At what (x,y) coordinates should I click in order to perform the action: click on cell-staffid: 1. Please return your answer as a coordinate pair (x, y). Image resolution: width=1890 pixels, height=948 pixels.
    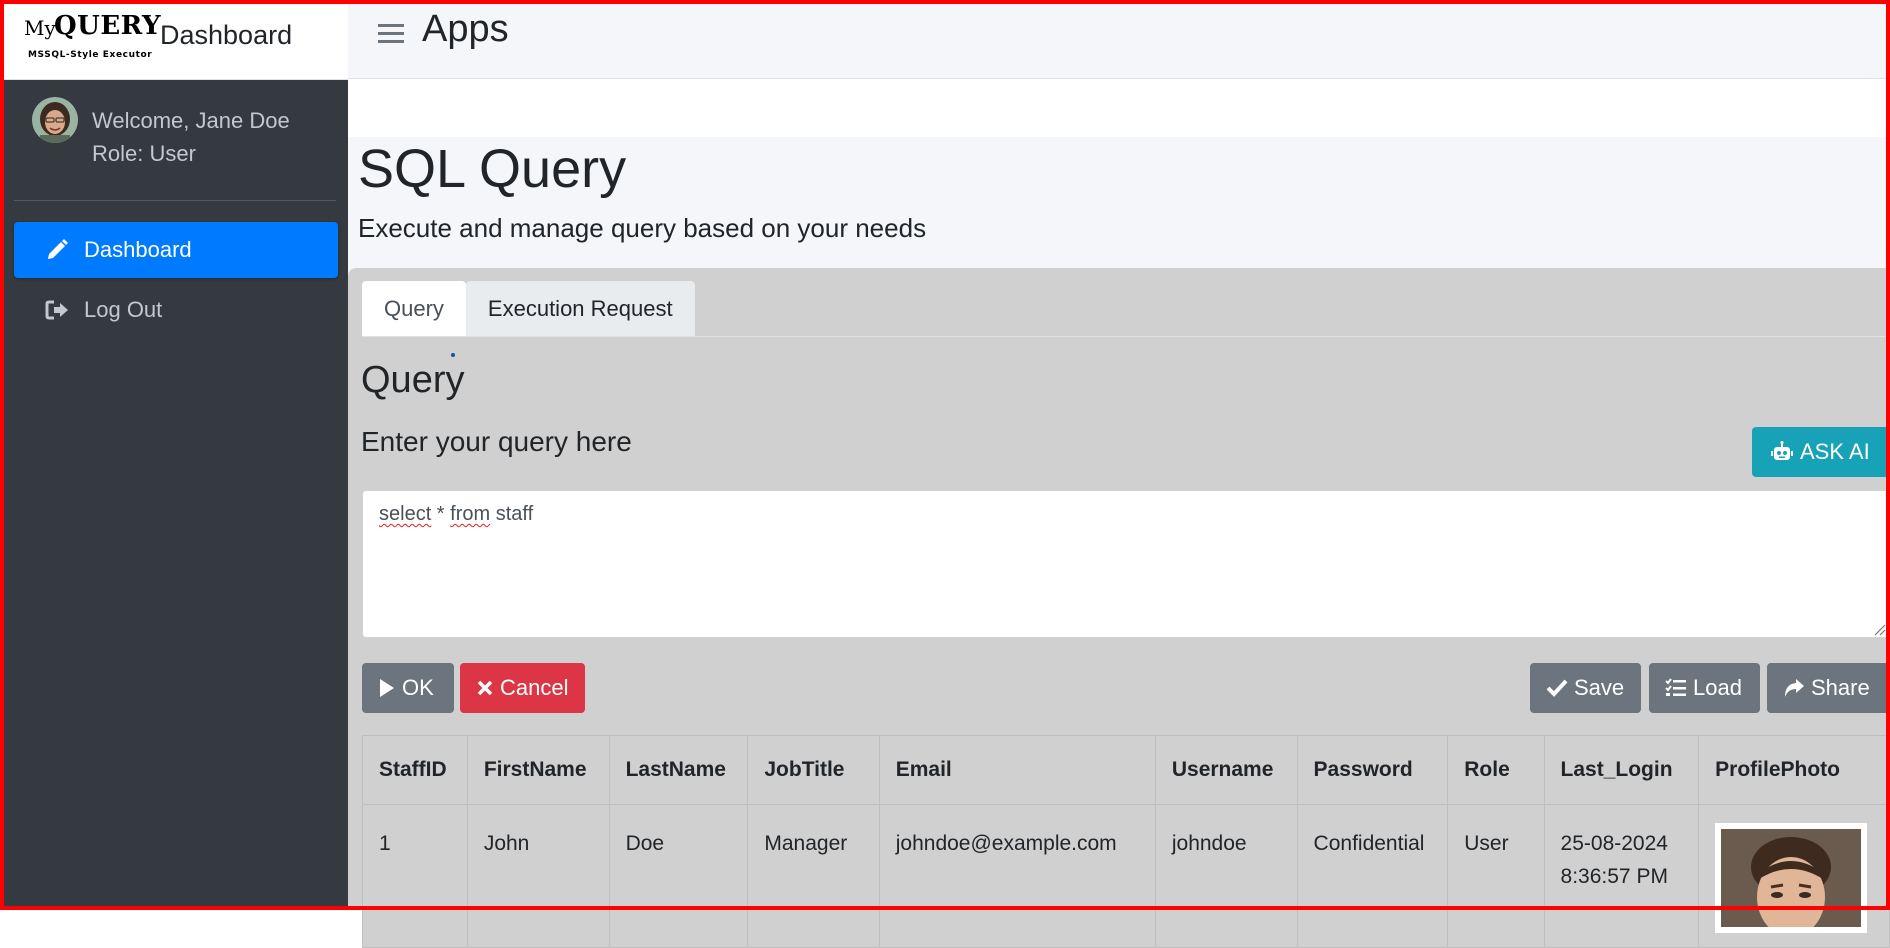
    Looking at the image, I should click on (415, 876).